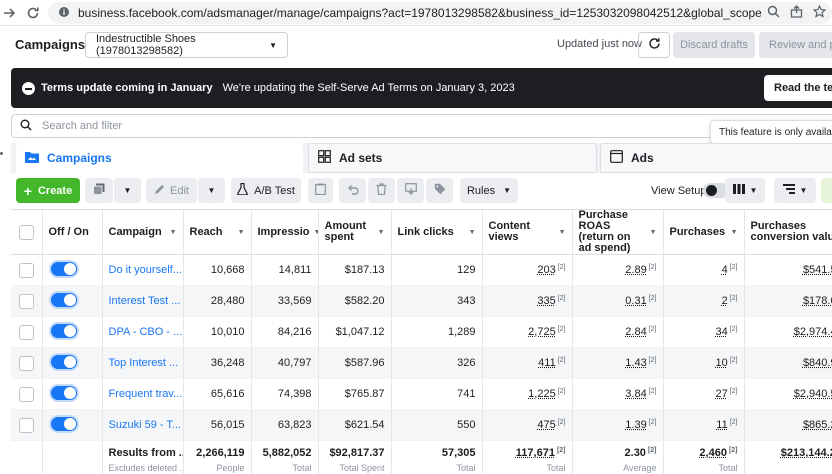 The image size is (832, 474). Describe the element at coordinates (635, 332) in the screenshot. I see `roas-value: 2.84` at that location.